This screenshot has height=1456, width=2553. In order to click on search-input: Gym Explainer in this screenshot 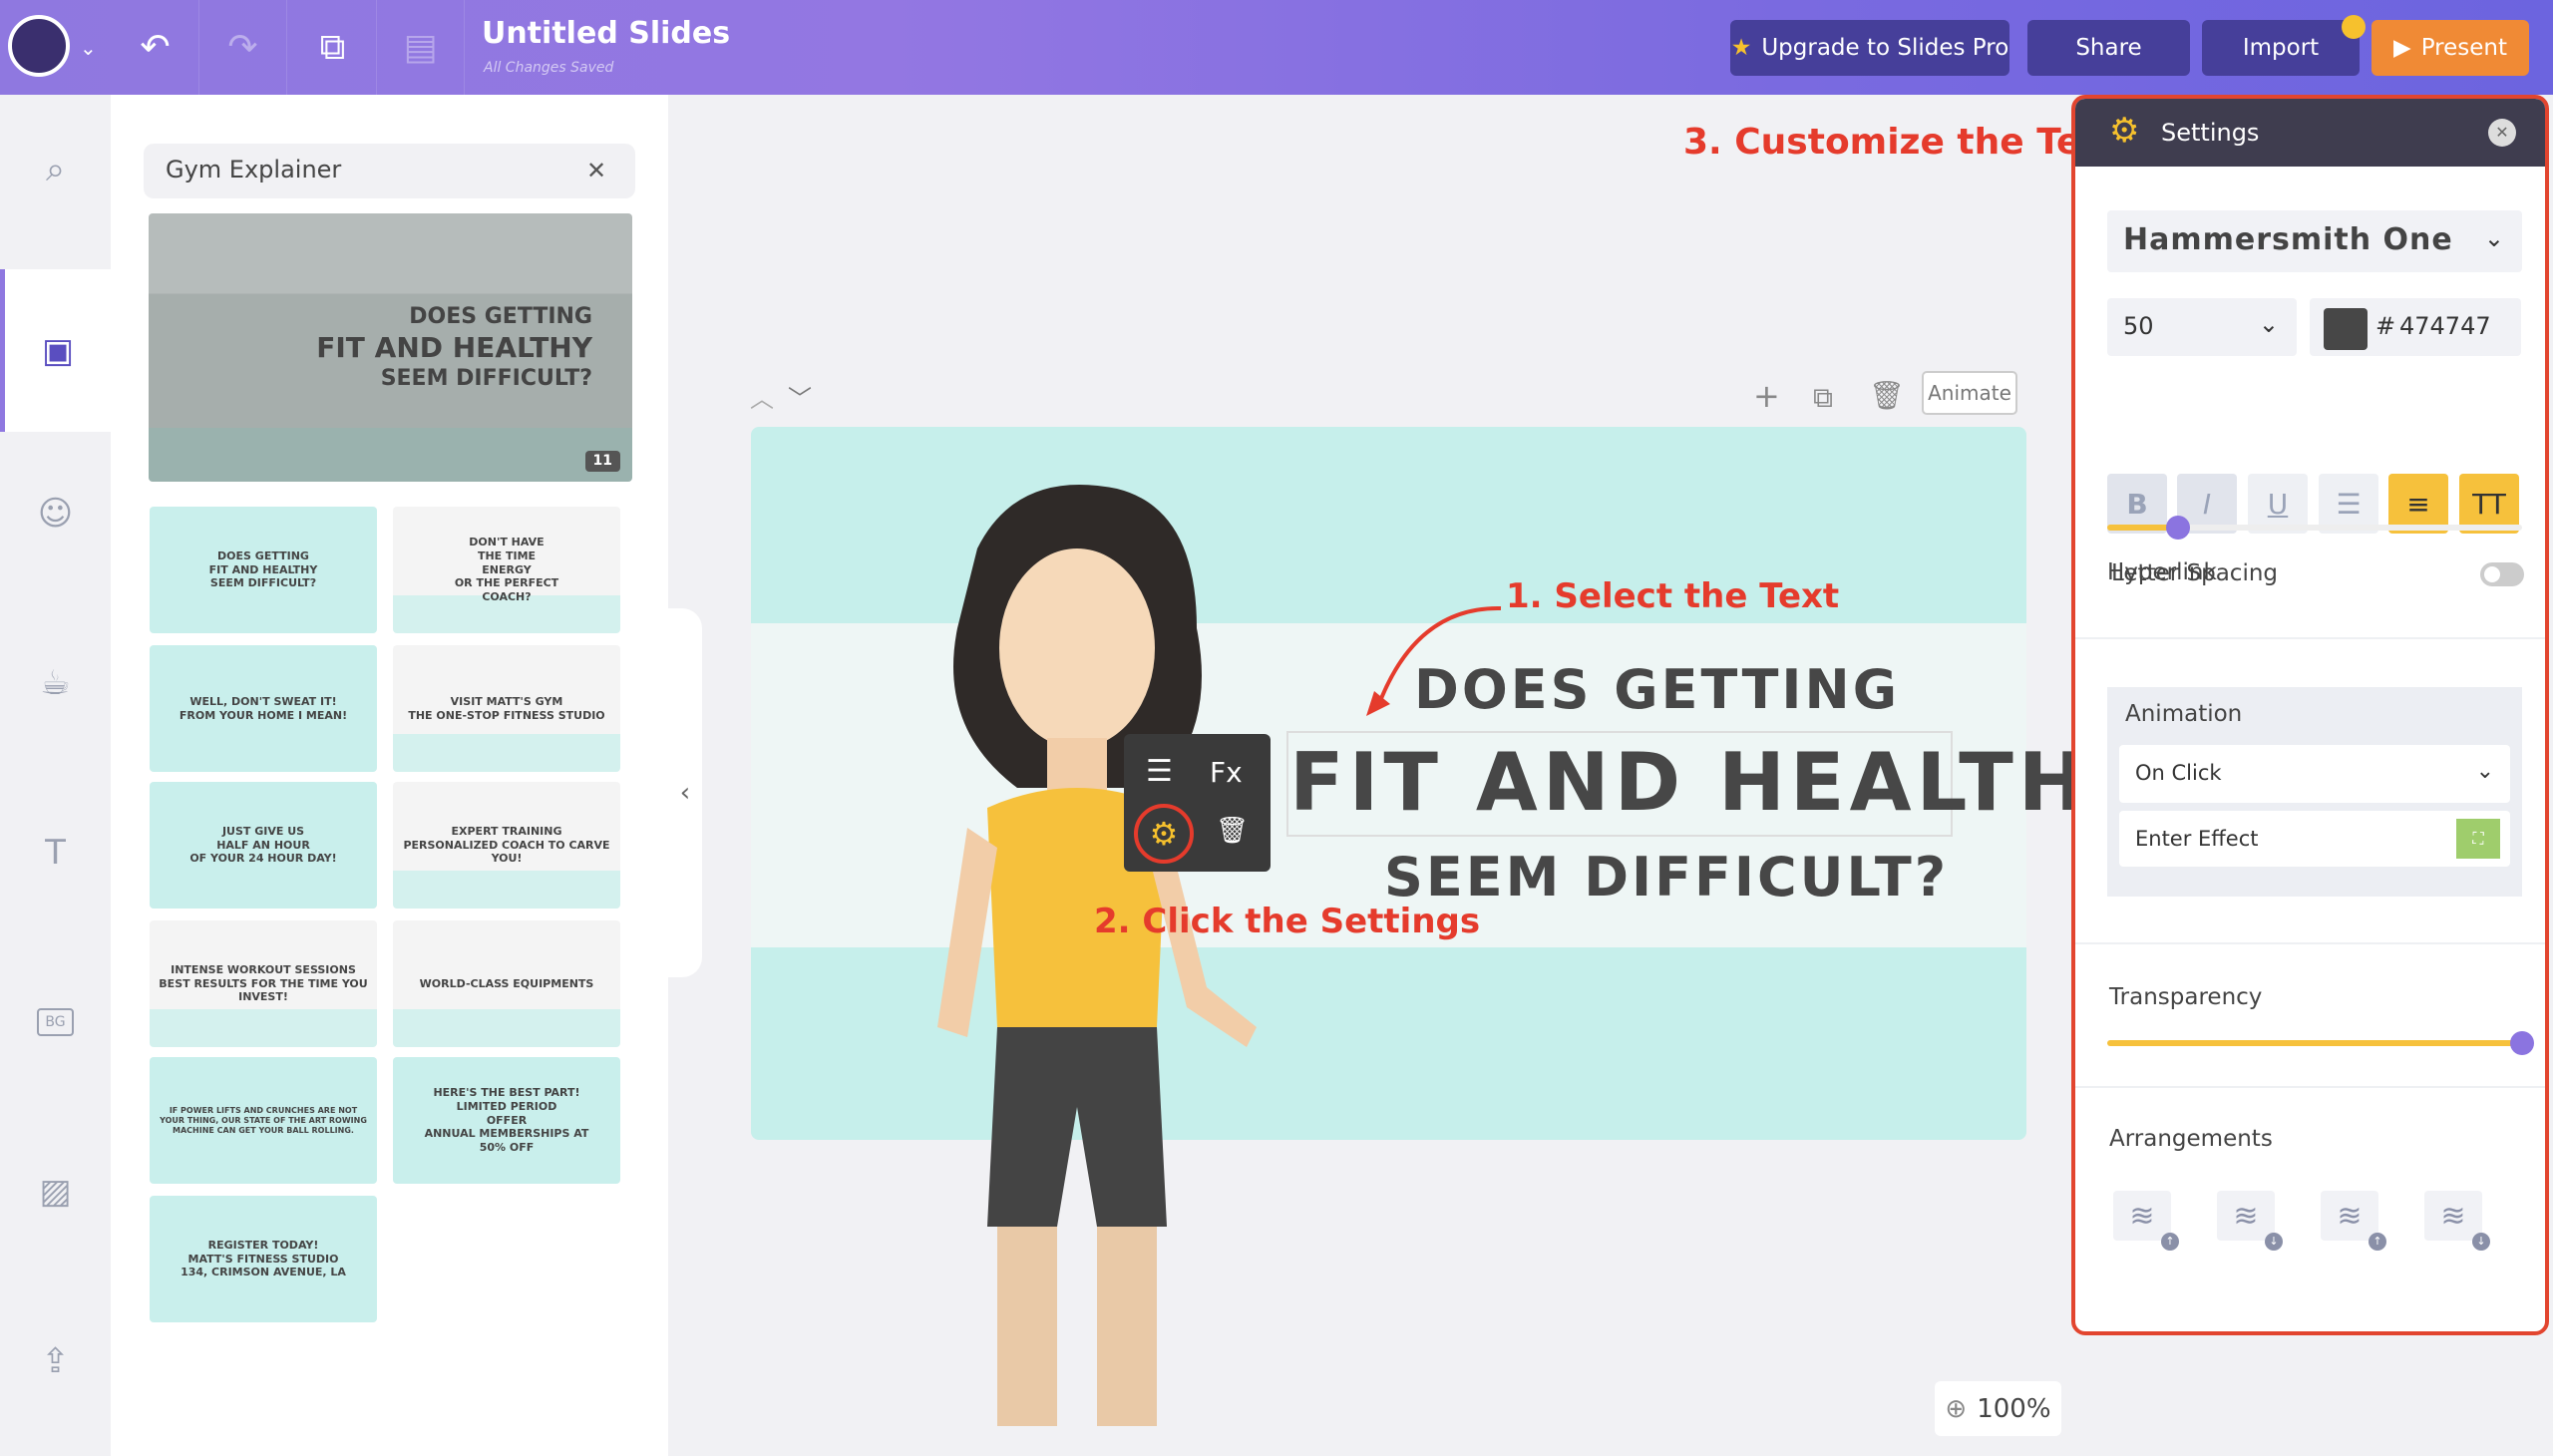, I will do `click(389, 171)`.